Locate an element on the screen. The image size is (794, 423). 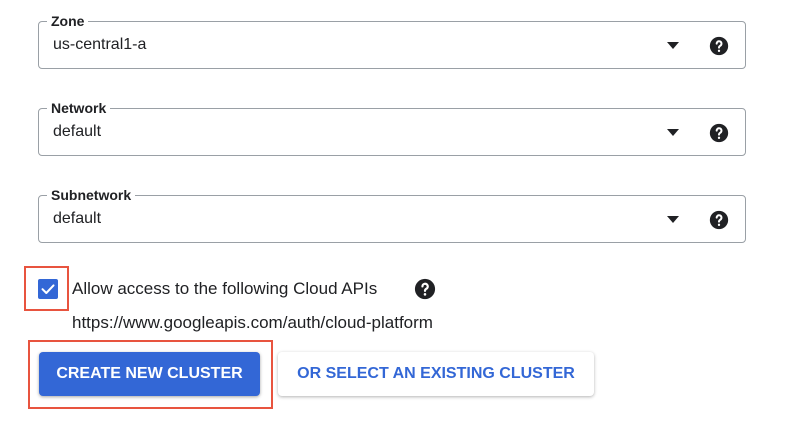
network-select: Network default is located at coordinates (392, 127).